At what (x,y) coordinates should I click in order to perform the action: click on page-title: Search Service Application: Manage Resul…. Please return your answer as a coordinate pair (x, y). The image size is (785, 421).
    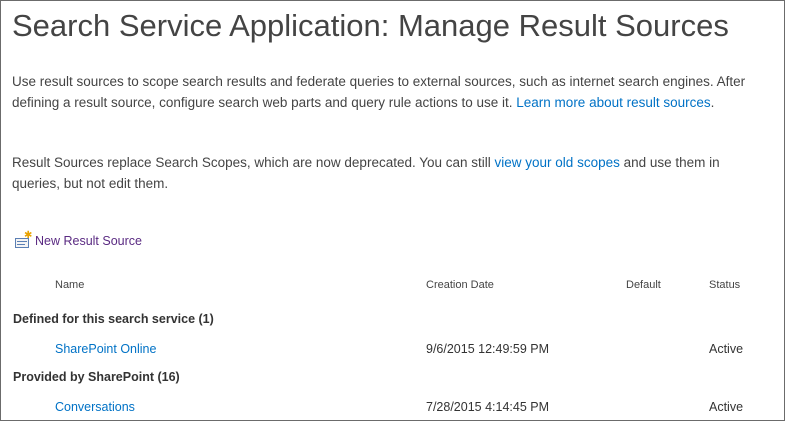
    Looking at the image, I should click on (370, 25).